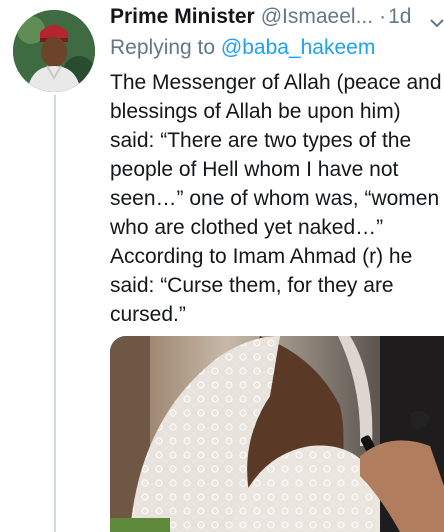 The height and width of the screenshot is (532, 444). What do you see at coordinates (55, 313) in the screenshot?
I see `thread-connector-line` at bounding box center [55, 313].